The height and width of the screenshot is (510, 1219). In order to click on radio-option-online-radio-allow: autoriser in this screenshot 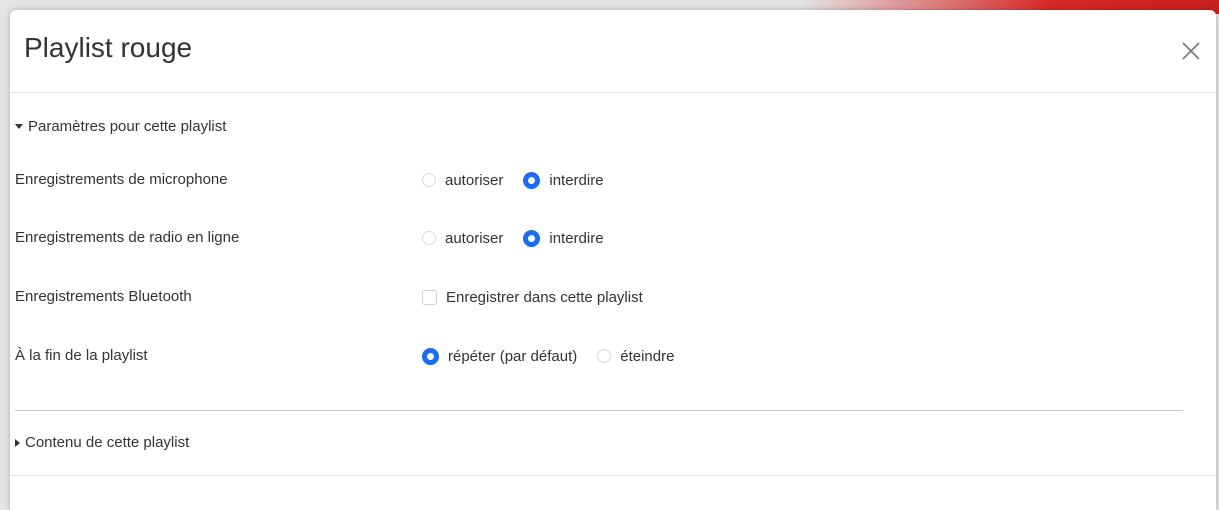, I will do `click(462, 238)`.